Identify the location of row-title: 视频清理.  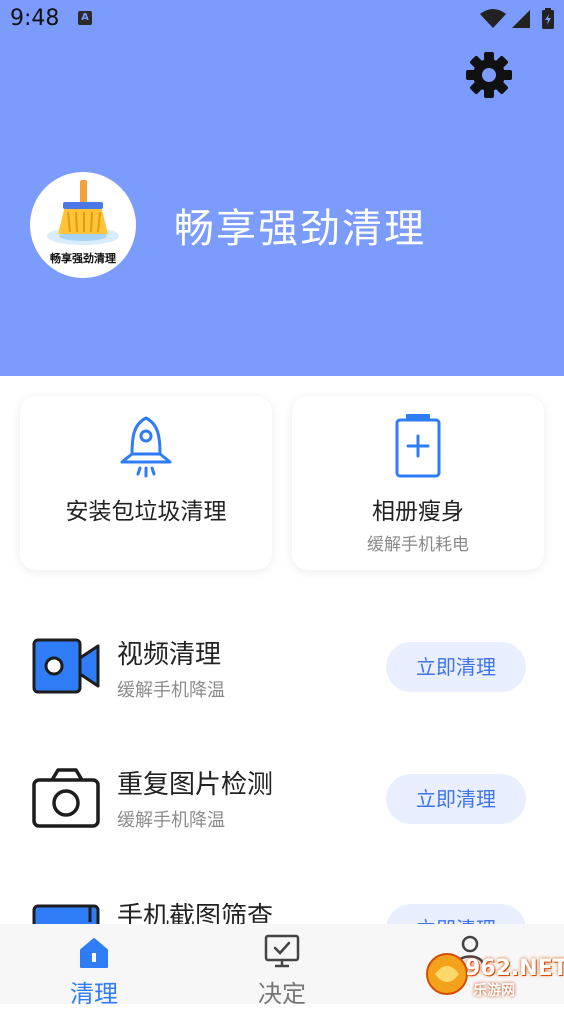
(169, 655).